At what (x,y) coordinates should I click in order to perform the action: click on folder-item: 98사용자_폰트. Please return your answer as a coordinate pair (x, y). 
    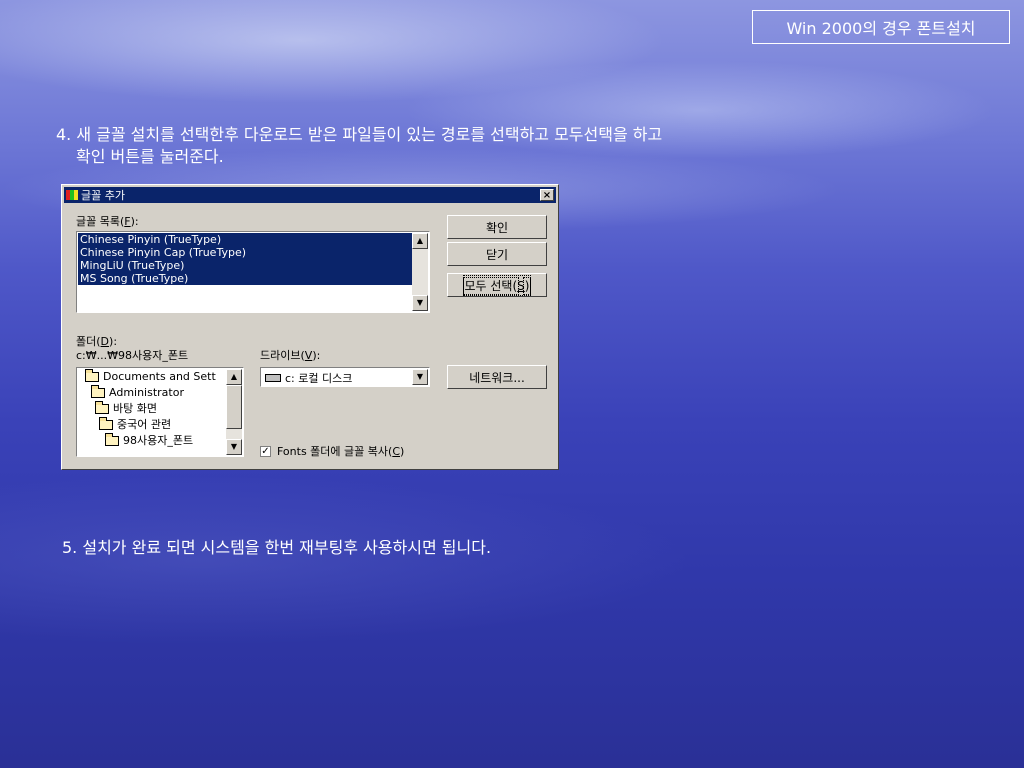
    Looking at the image, I should click on (153, 441).